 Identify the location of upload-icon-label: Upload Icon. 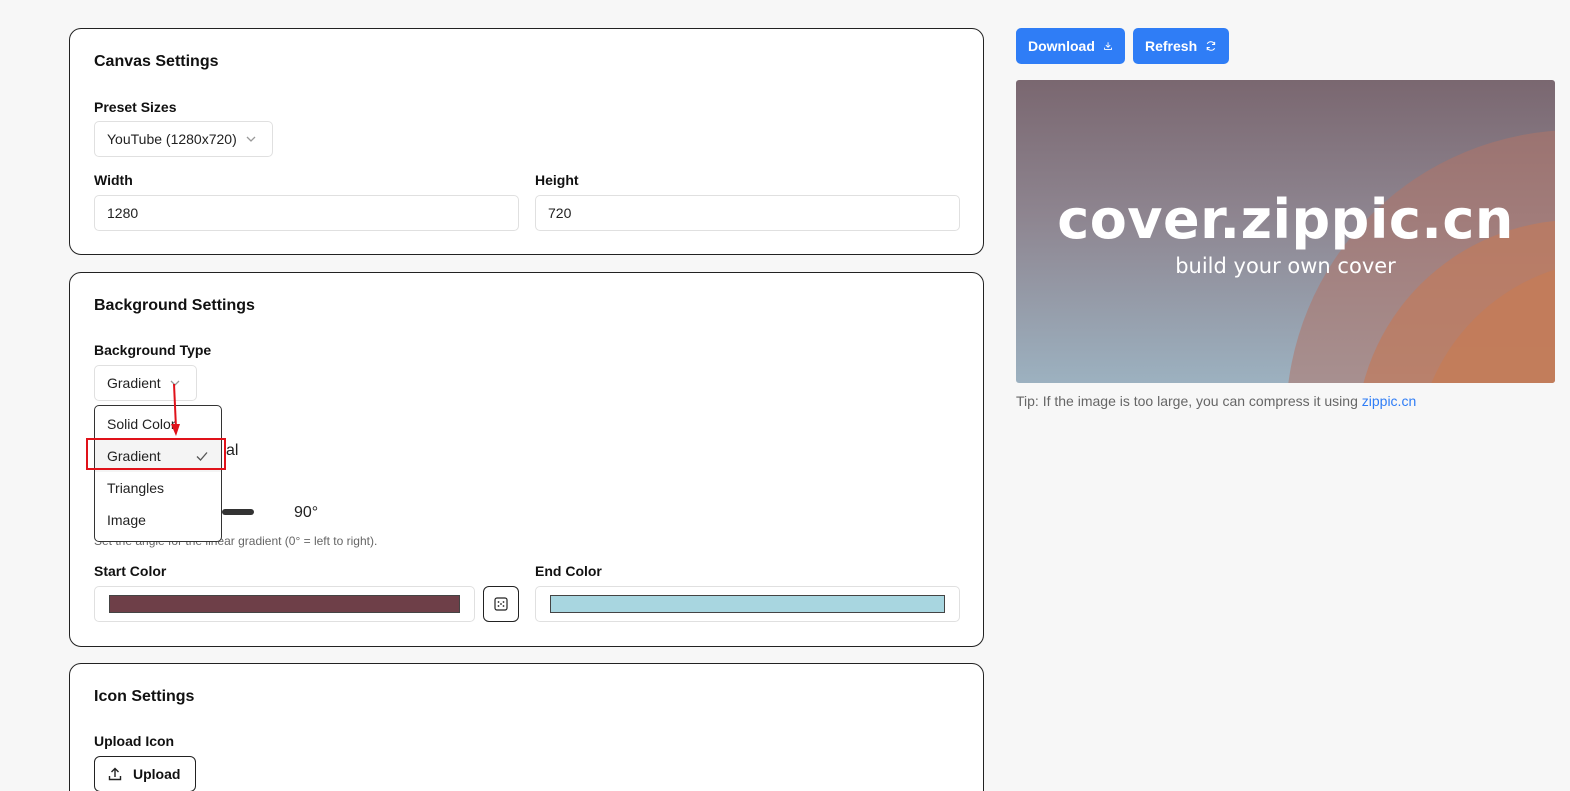
(134, 741).